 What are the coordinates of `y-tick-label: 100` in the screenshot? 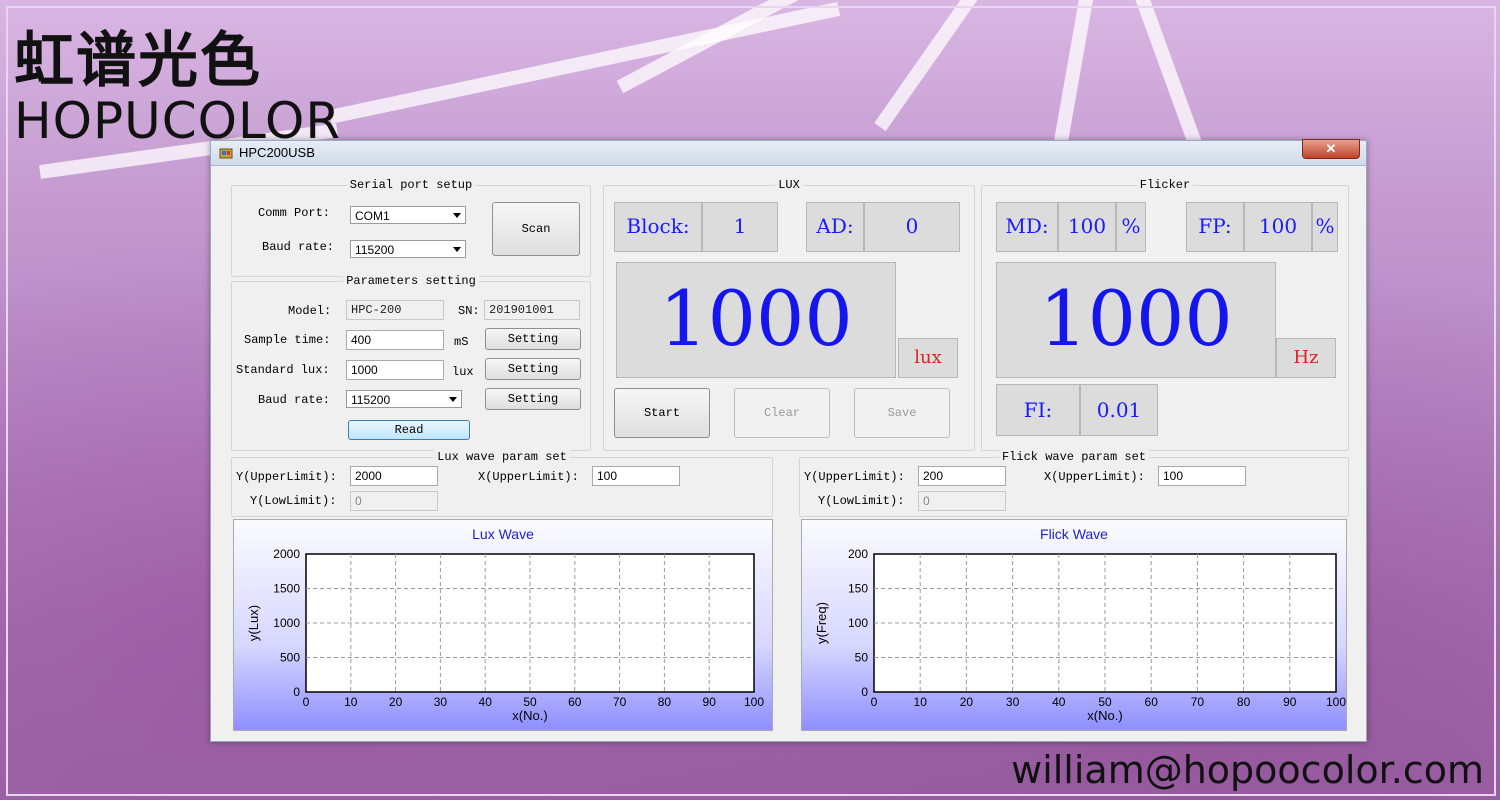 It's located at (858, 623).